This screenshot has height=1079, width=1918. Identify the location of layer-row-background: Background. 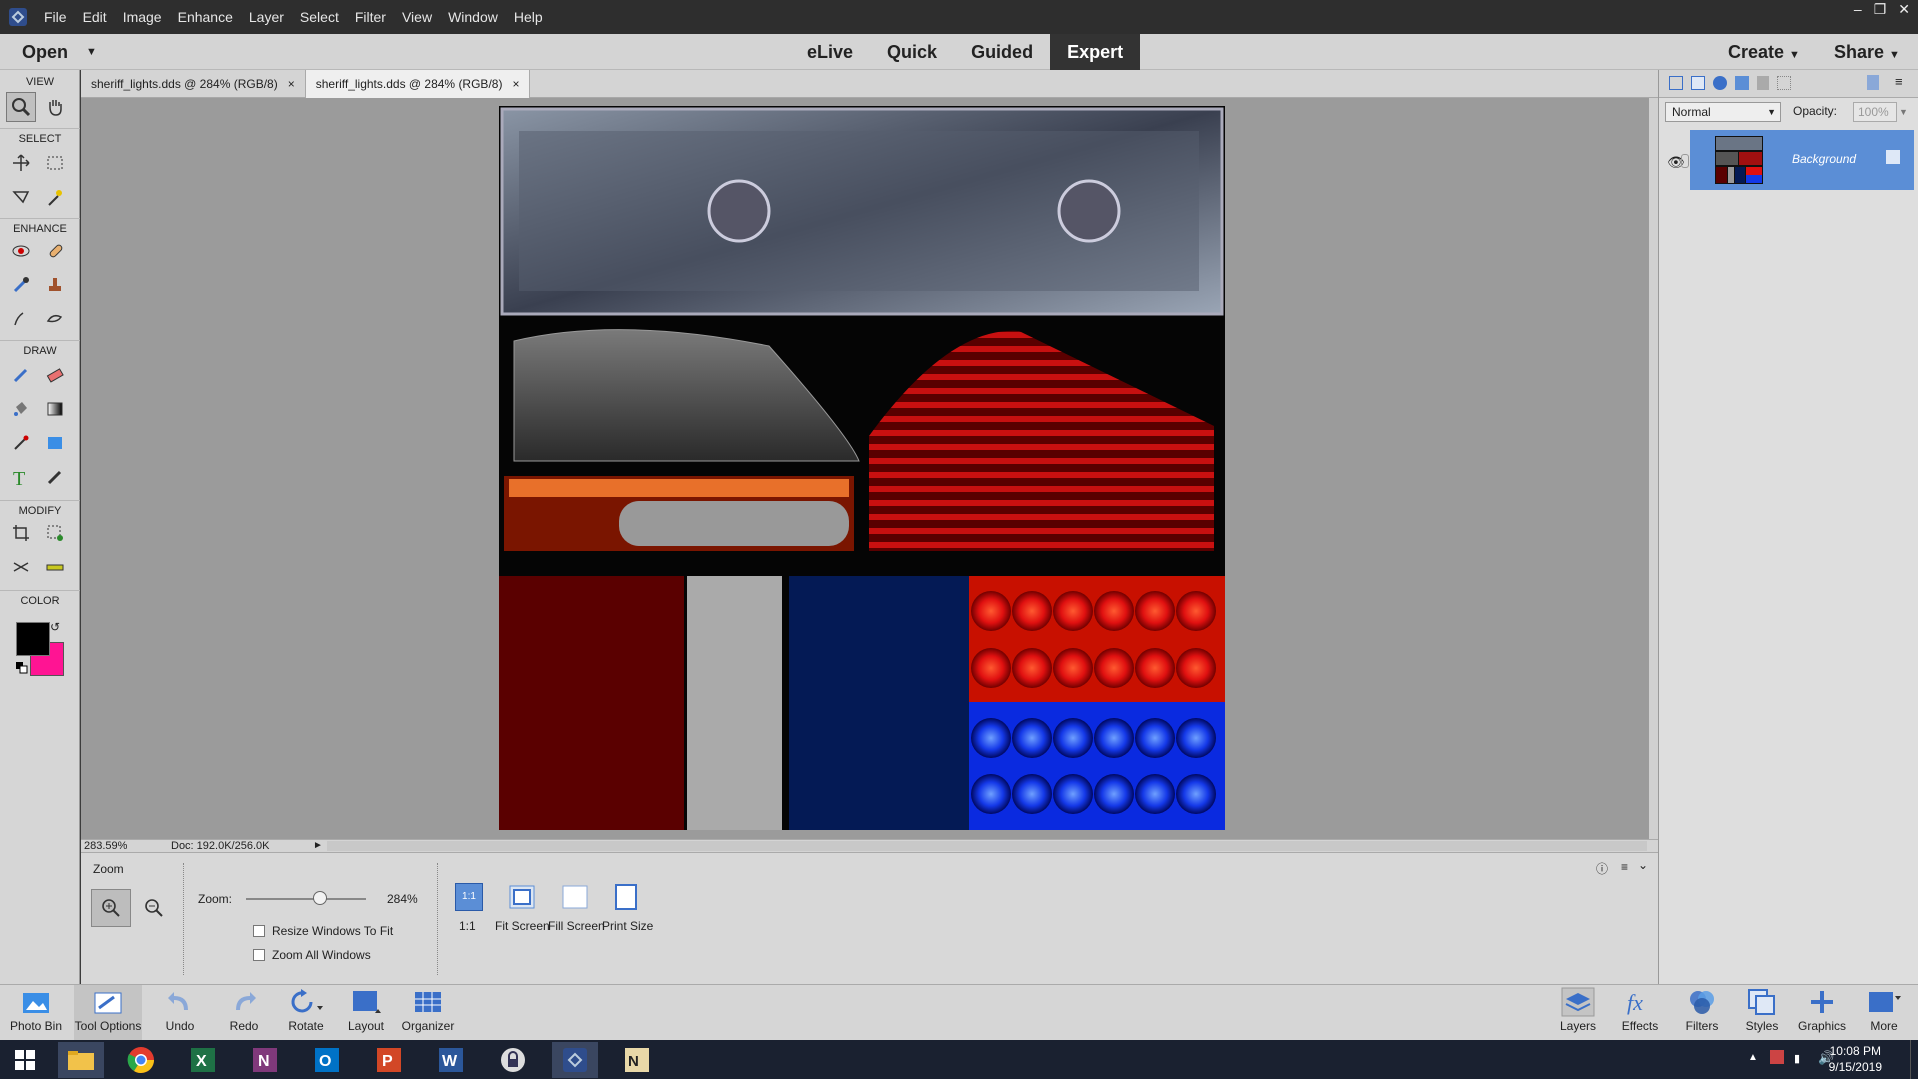
(1802, 160).